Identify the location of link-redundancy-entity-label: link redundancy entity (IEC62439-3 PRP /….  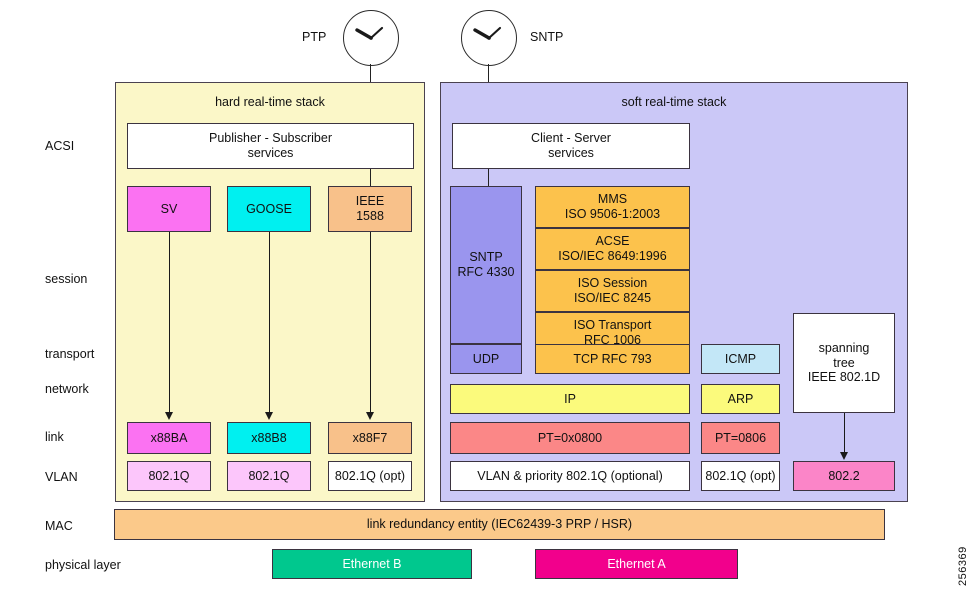
(499, 524).